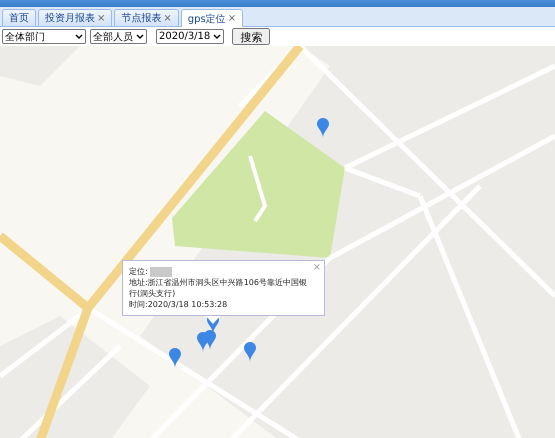  Describe the element at coordinates (44, 36) in the screenshot. I see `department-select: 全体部门` at that location.